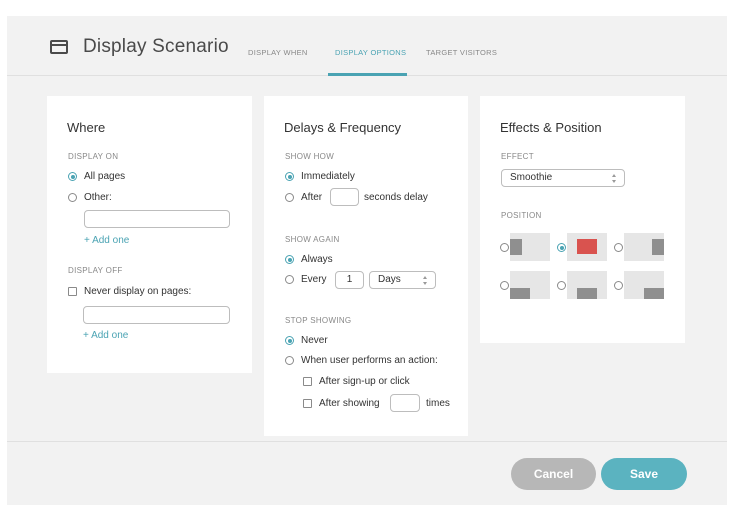 This screenshot has width=737, height=515. What do you see at coordinates (644, 285) in the screenshot?
I see `position-bottom-right` at bounding box center [644, 285].